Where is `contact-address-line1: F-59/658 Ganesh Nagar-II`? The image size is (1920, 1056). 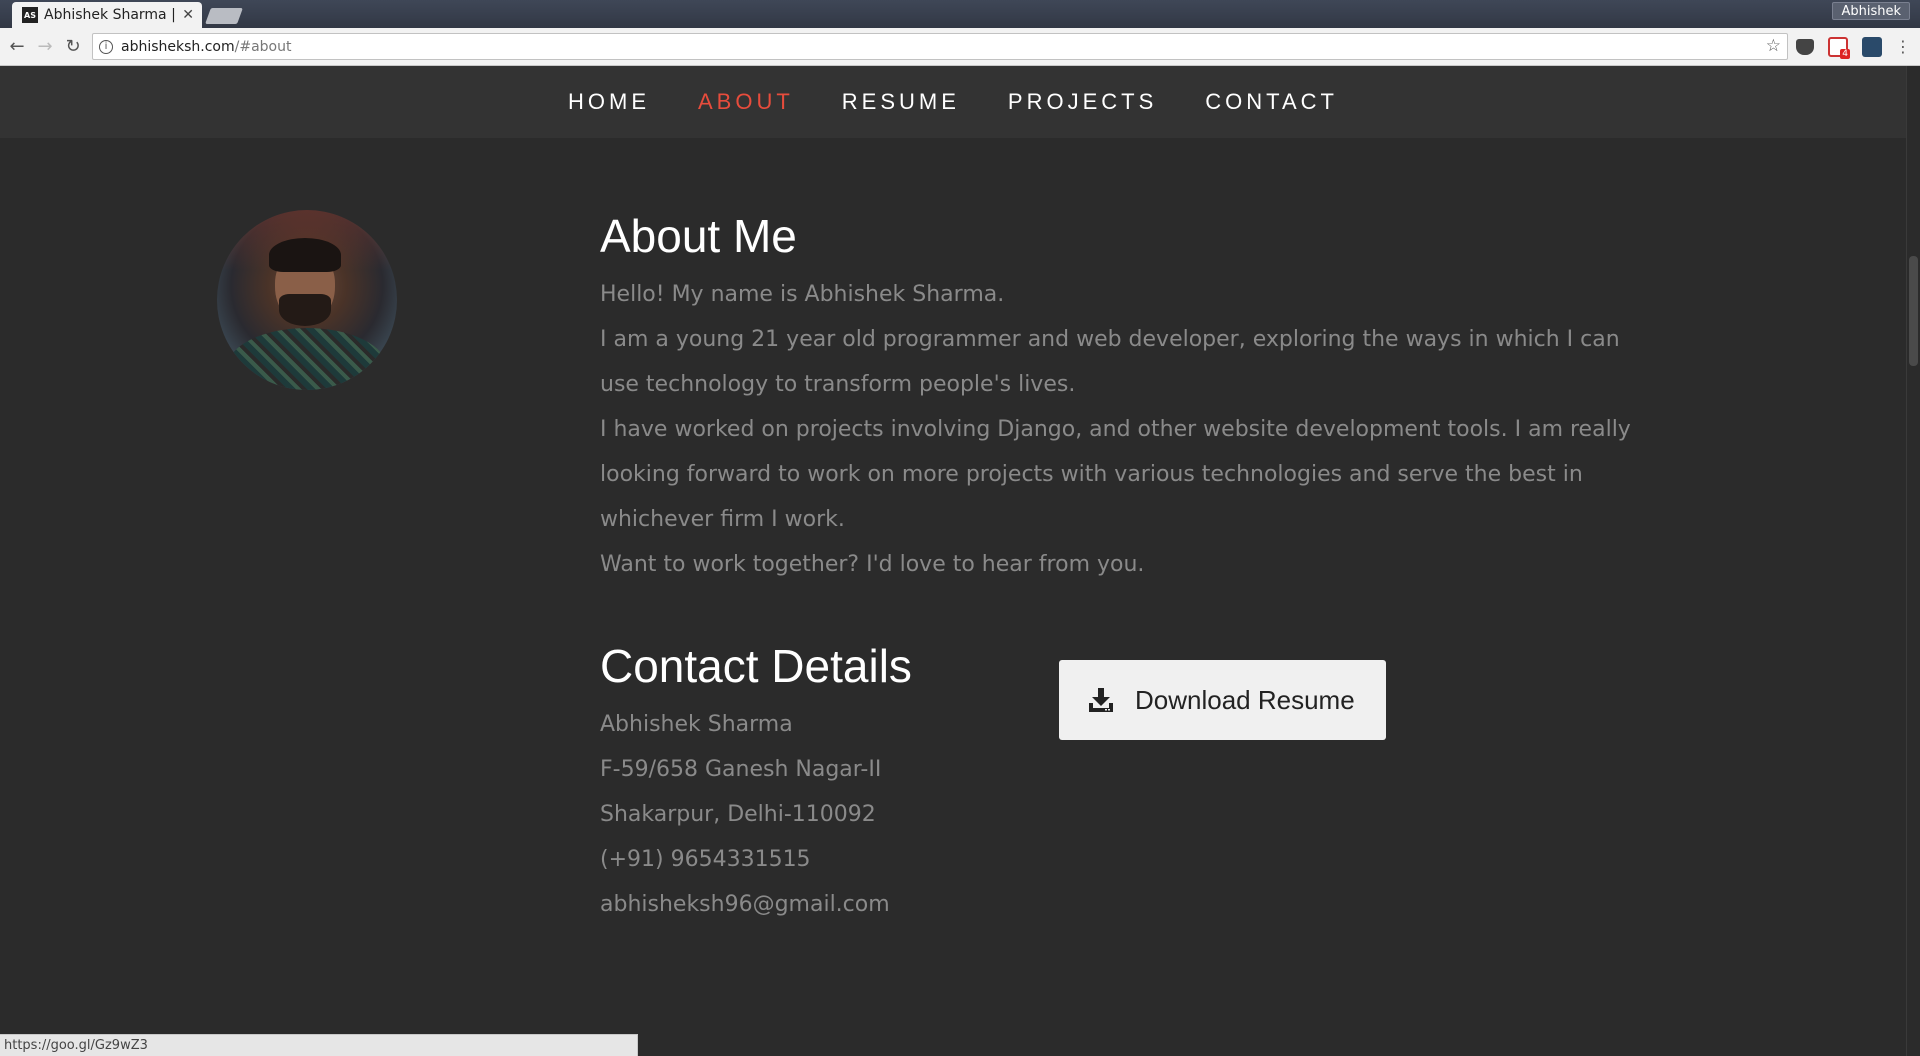 contact-address-line1: F-59/658 Ganesh Nagar-II is located at coordinates (741, 769).